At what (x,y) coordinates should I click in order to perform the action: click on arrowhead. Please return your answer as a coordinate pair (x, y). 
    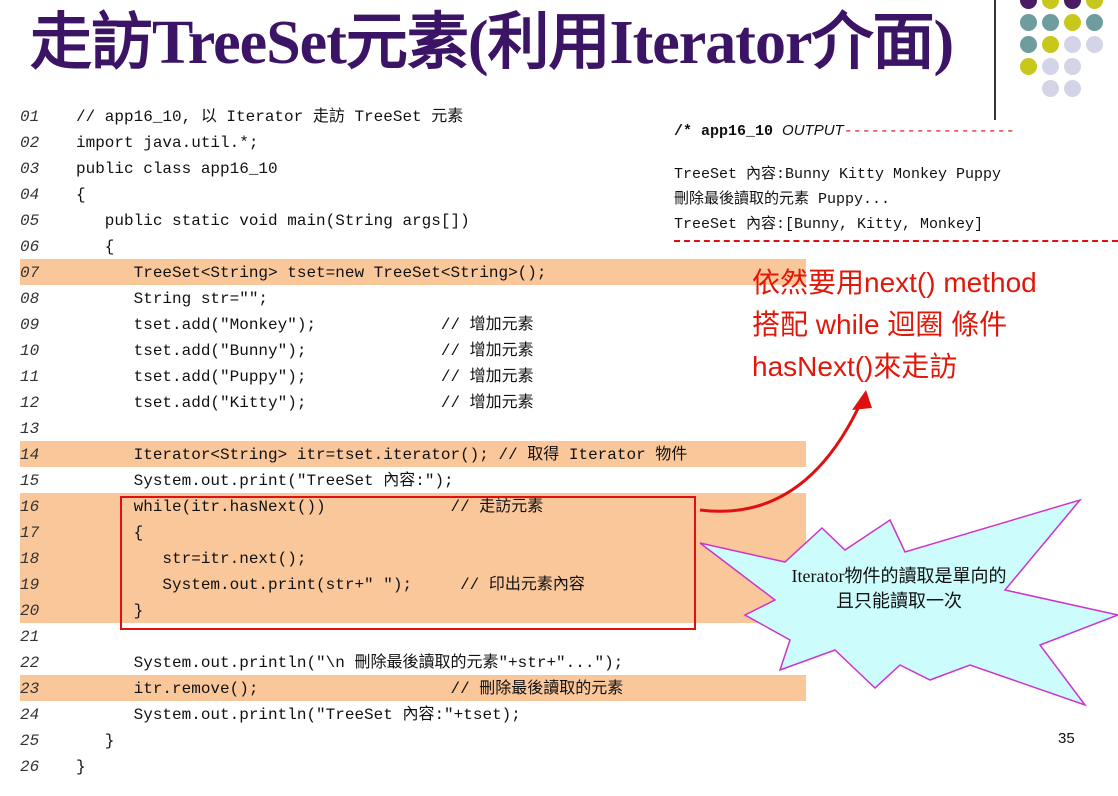
    Looking at the image, I should click on (862, 400).